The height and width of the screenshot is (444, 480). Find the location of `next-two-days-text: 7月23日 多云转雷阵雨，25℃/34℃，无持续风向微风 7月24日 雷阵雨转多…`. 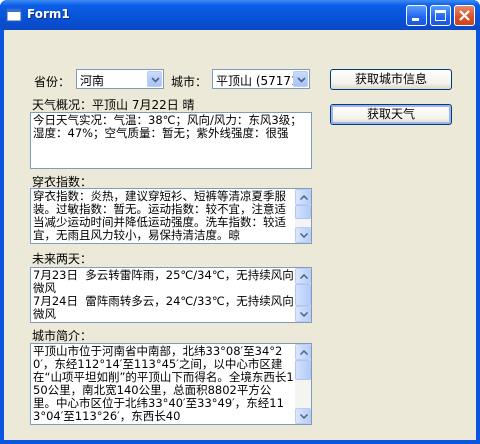

next-two-days-text: 7月23日 多云转雷阵雨，25℃/34℃，无持续风向微风 7月24日 雷阵雨转多… is located at coordinates (163, 294).